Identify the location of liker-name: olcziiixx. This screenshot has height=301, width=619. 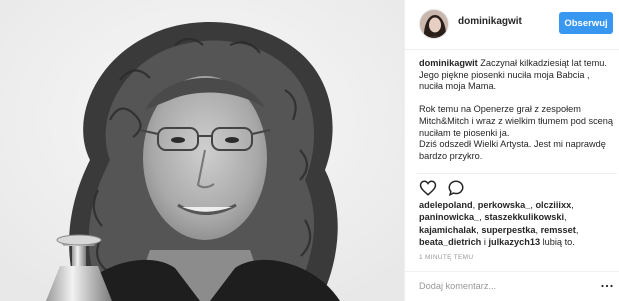
(553, 205).